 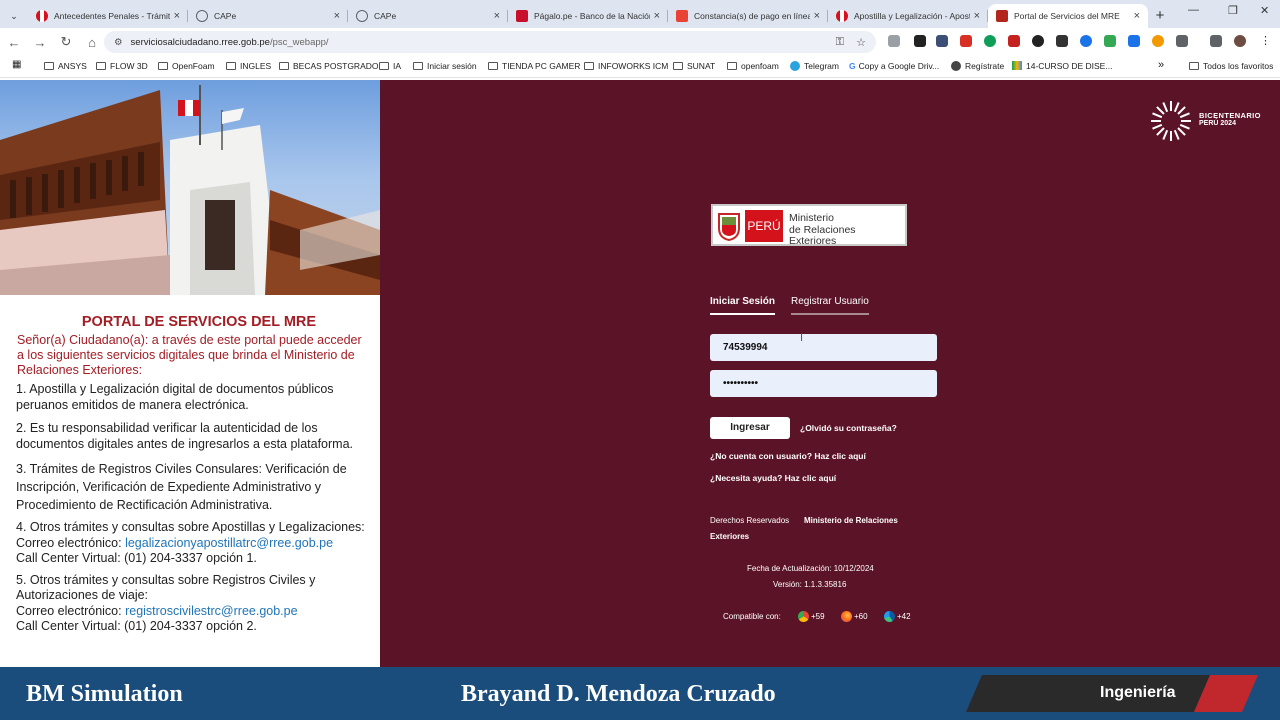 What do you see at coordinates (752, 616) in the screenshot?
I see `compatible-label: Compatible con:` at bounding box center [752, 616].